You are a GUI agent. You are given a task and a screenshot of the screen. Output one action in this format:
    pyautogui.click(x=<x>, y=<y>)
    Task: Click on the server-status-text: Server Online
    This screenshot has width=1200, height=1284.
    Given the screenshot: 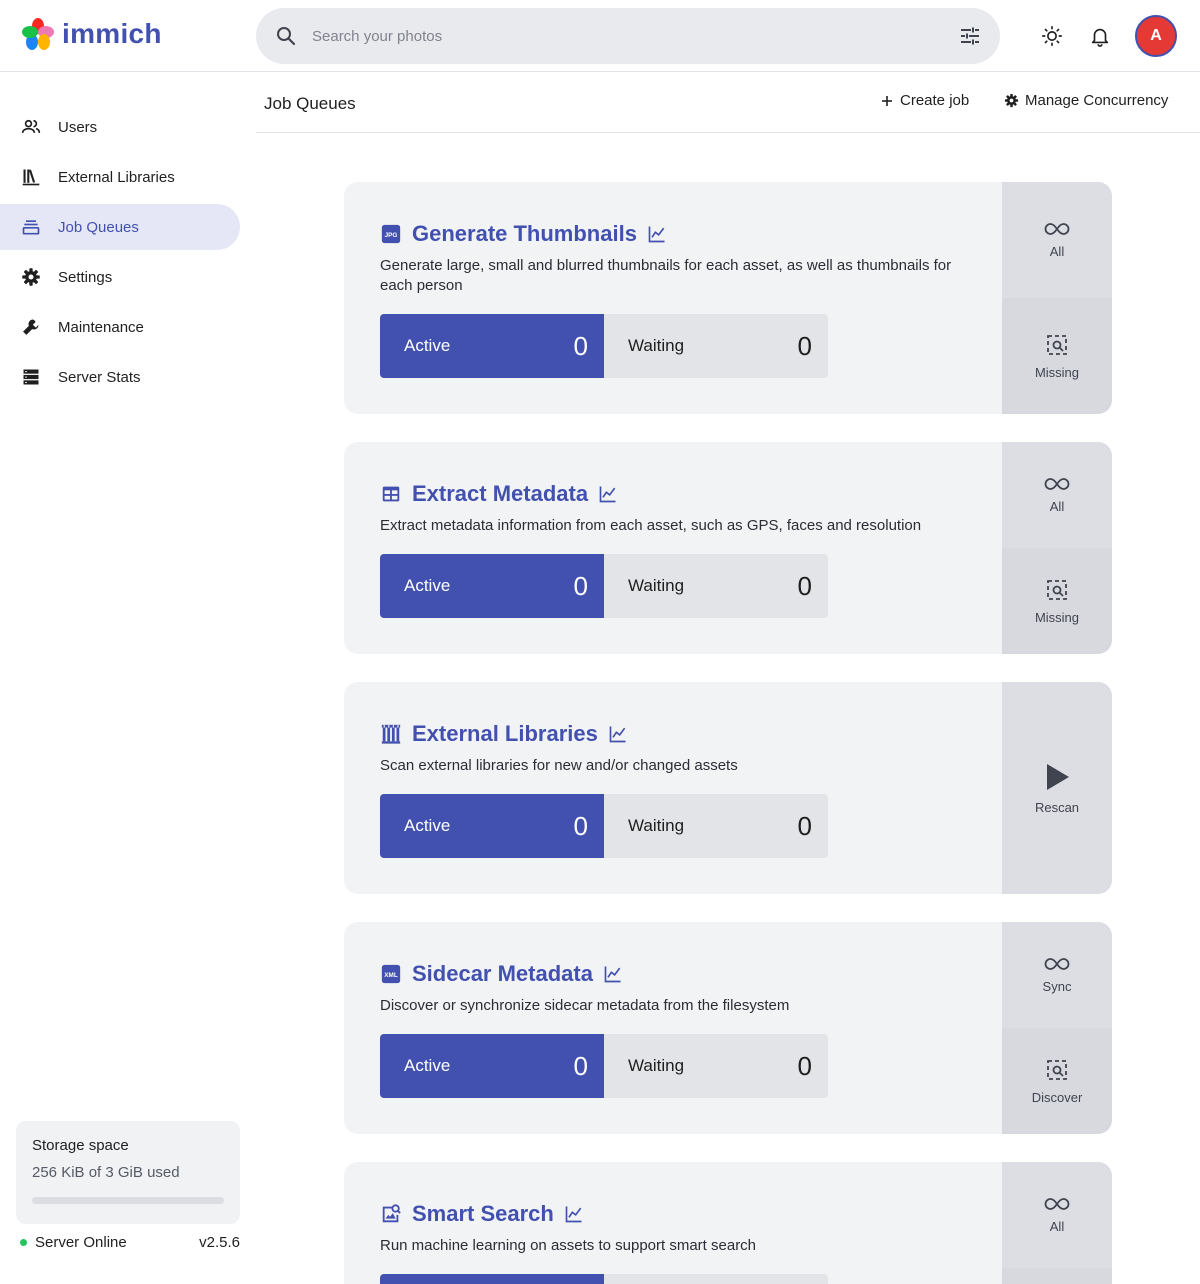 What is the action you would take?
    pyautogui.click(x=81, y=1242)
    